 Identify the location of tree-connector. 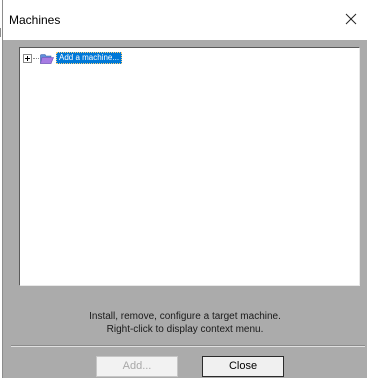
(36, 58).